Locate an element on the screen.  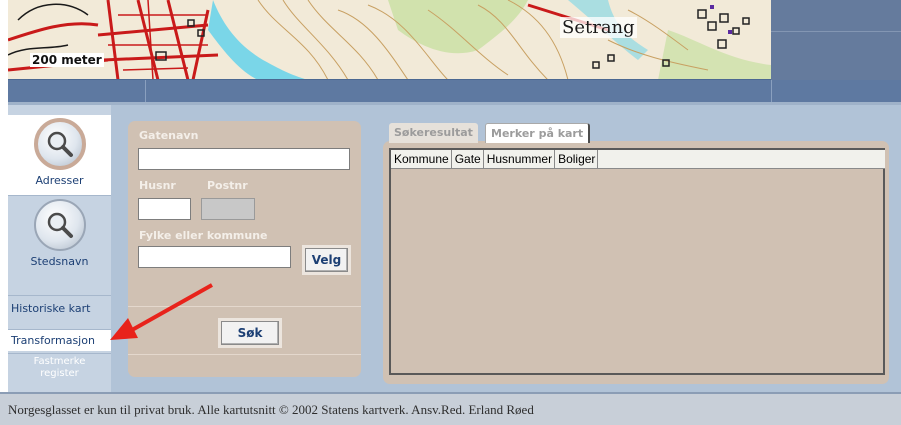
toolbar-band is located at coordinates (454, 91).